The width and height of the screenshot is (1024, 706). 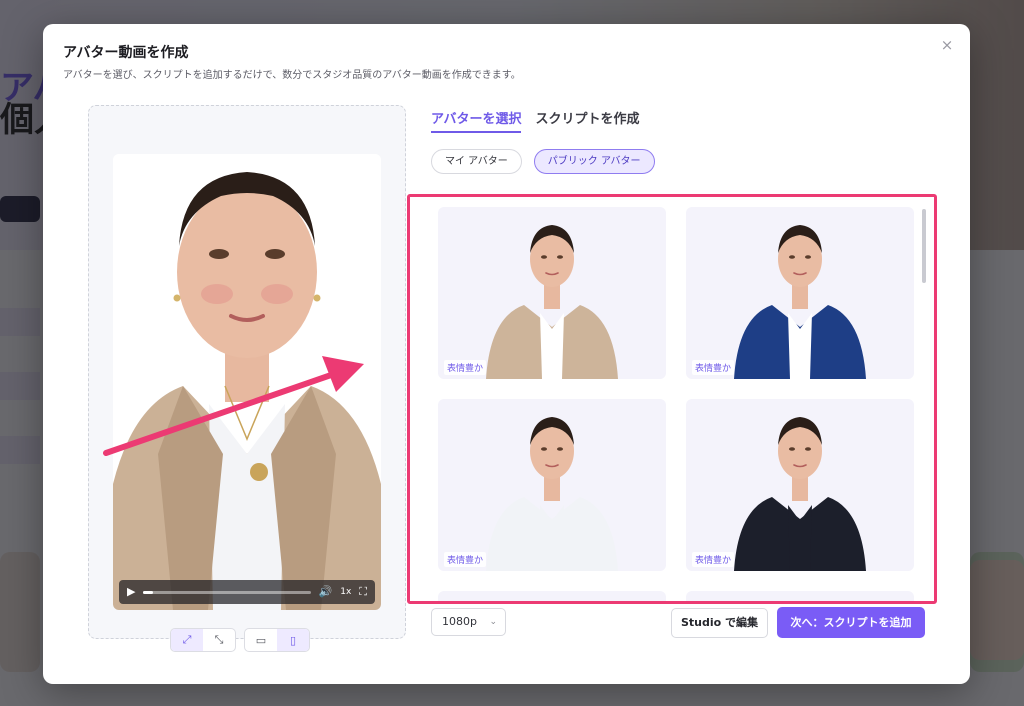 I want to click on filter-my-avatars: マイ アバター, so click(x=476, y=161).